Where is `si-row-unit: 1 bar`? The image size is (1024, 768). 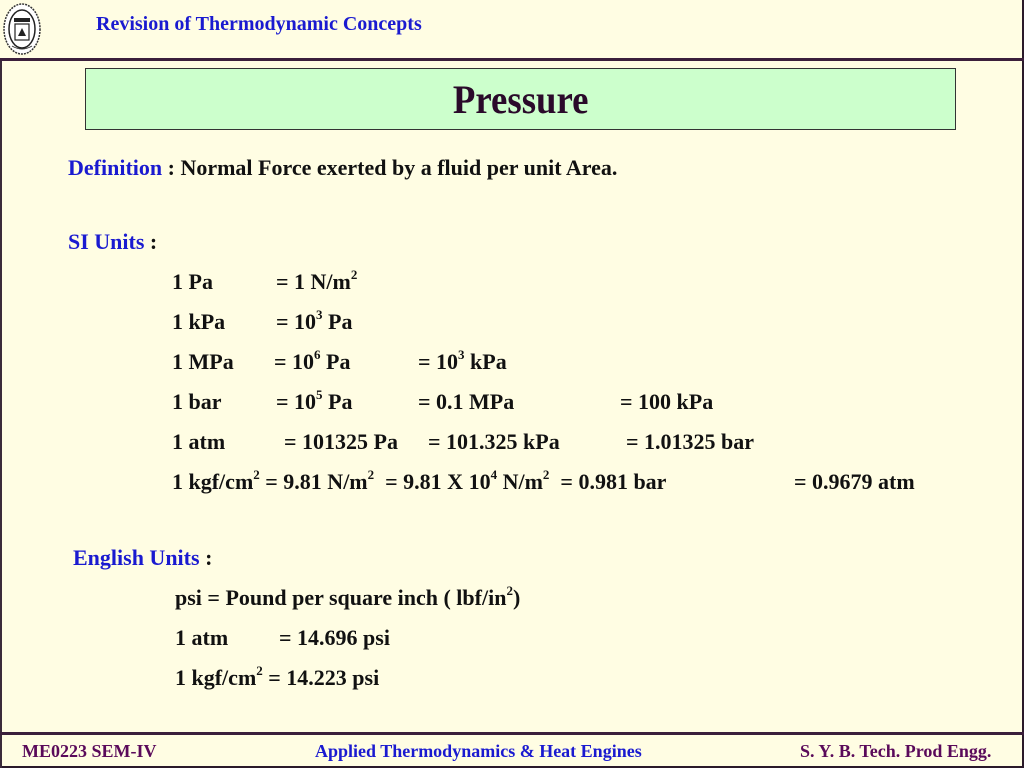
si-row-unit: 1 bar is located at coordinates (197, 401).